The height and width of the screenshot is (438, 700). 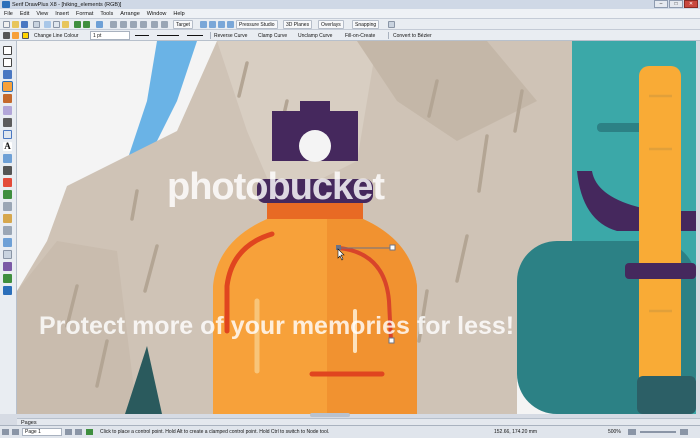 I want to click on menu-edit: Edit, so click(x=24, y=14).